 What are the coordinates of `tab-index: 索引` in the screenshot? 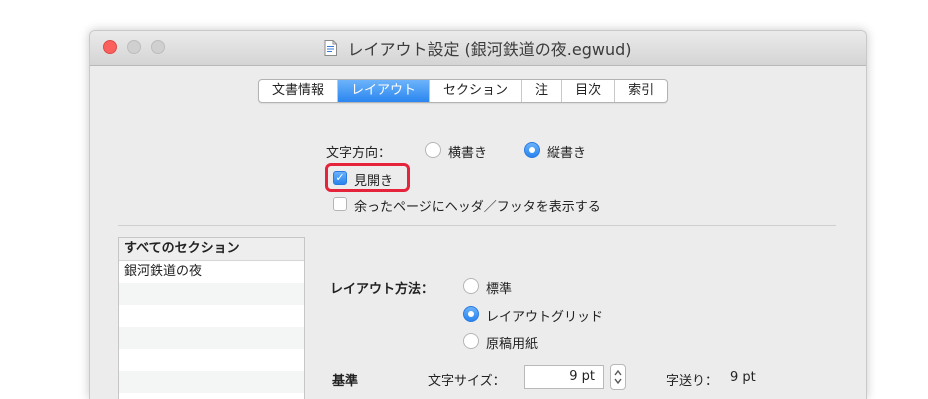 It's located at (641, 91).